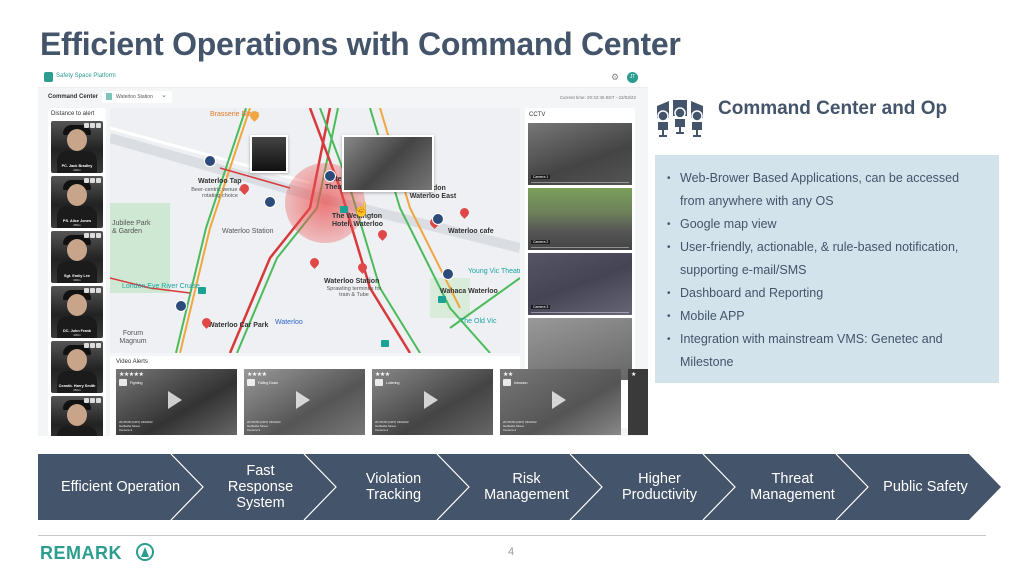  I want to click on page-number: 4, so click(511, 552).